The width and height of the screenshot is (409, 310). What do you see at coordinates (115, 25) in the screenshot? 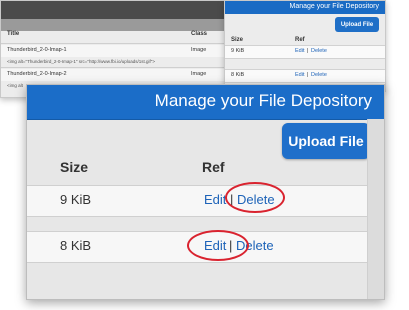
I see `toolbar-strip` at bounding box center [115, 25].